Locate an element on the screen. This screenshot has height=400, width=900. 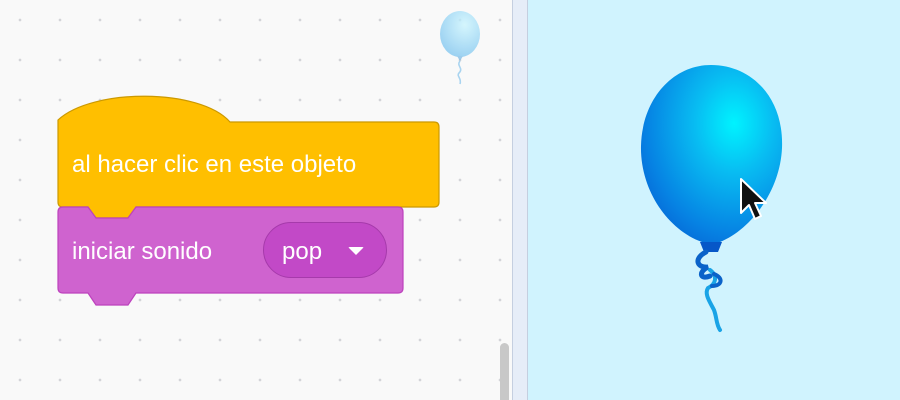
sound-block-label: iniciar sonido is located at coordinates (142, 251).